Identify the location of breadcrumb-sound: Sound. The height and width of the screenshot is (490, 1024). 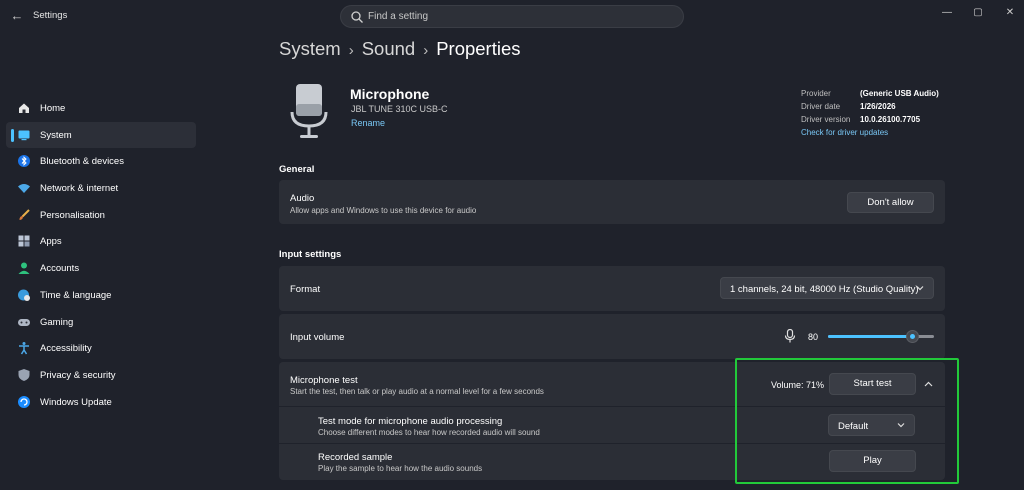
(389, 48).